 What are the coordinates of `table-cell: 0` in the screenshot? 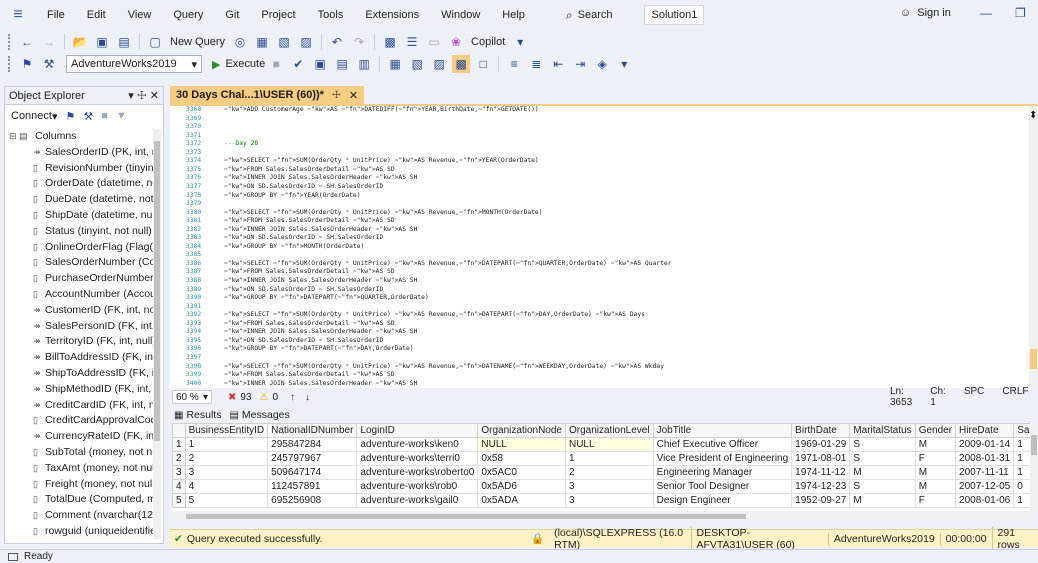 It's located at (1021, 486).